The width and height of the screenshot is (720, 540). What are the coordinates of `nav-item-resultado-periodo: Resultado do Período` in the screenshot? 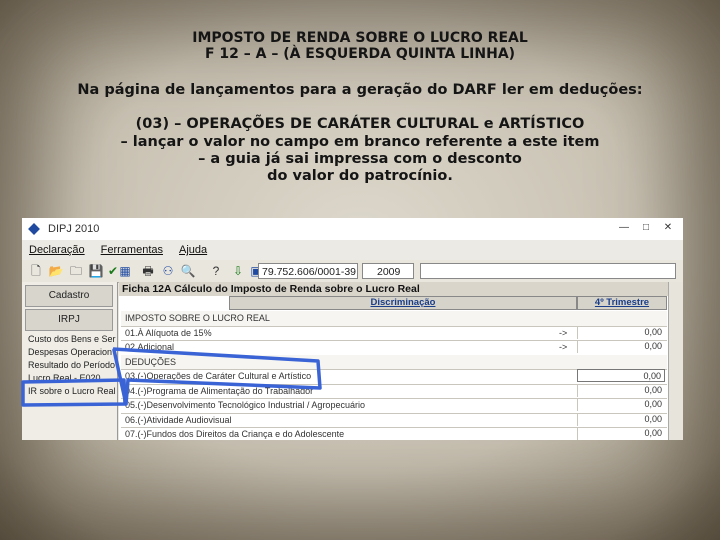 It's located at (71, 365).